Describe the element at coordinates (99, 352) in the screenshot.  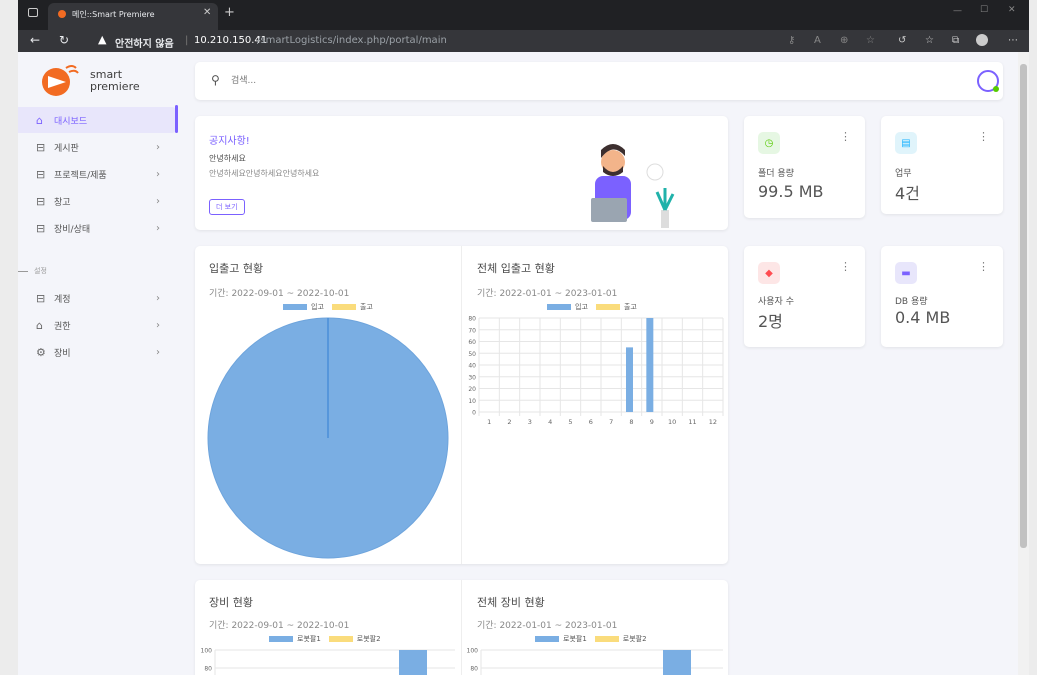
I see `sidebar-item-equipment-settings: ⚙ 장비 ›` at that location.